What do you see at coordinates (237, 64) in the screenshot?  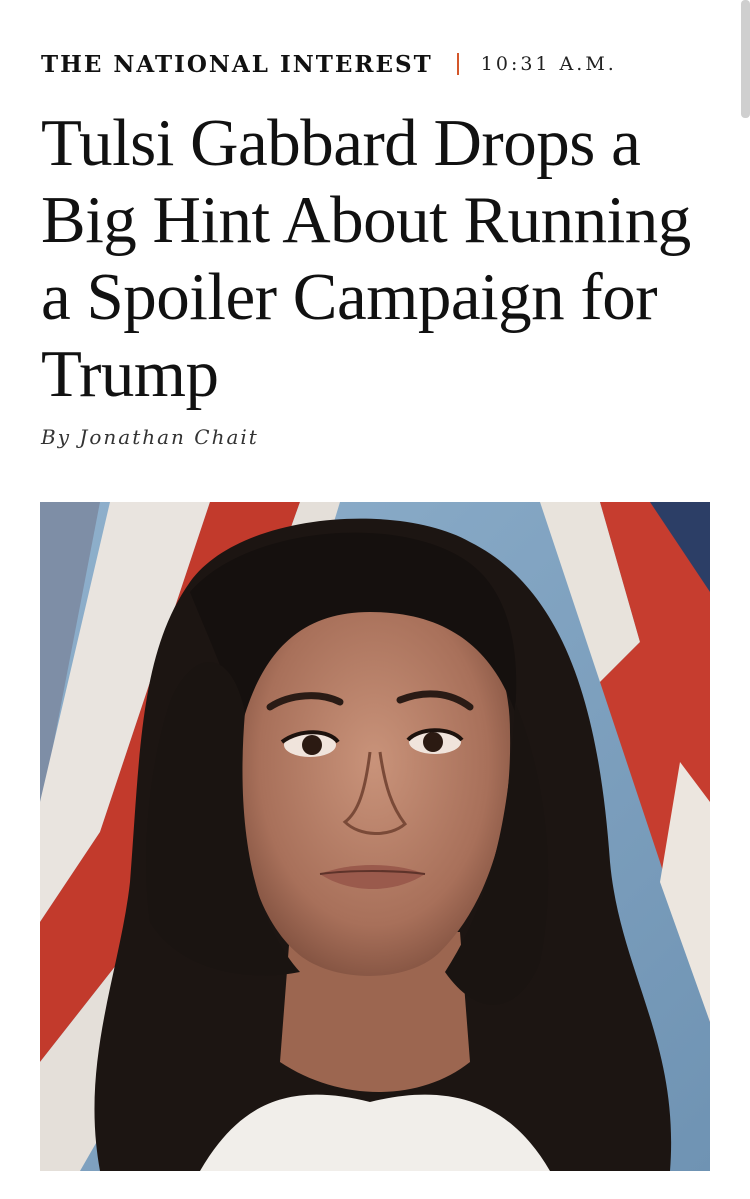 I see `section-label: THE NATIONAL INTEREST` at bounding box center [237, 64].